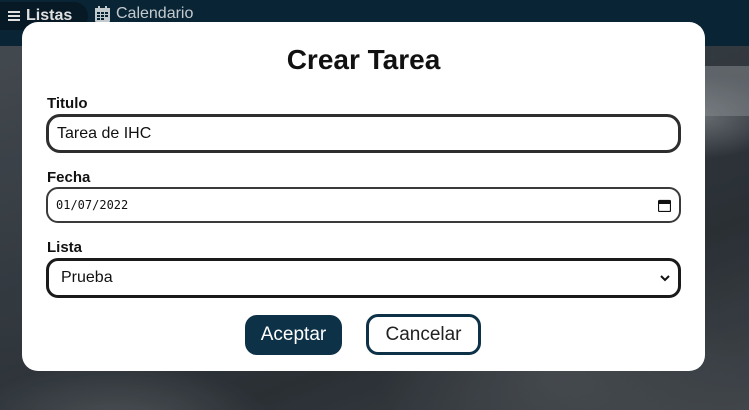 Image resolution: width=749 pixels, height=410 pixels. What do you see at coordinates (423, 334) in the screenshot?
I see `cancel-button: Cancelar` at bounding box center [423, 334].